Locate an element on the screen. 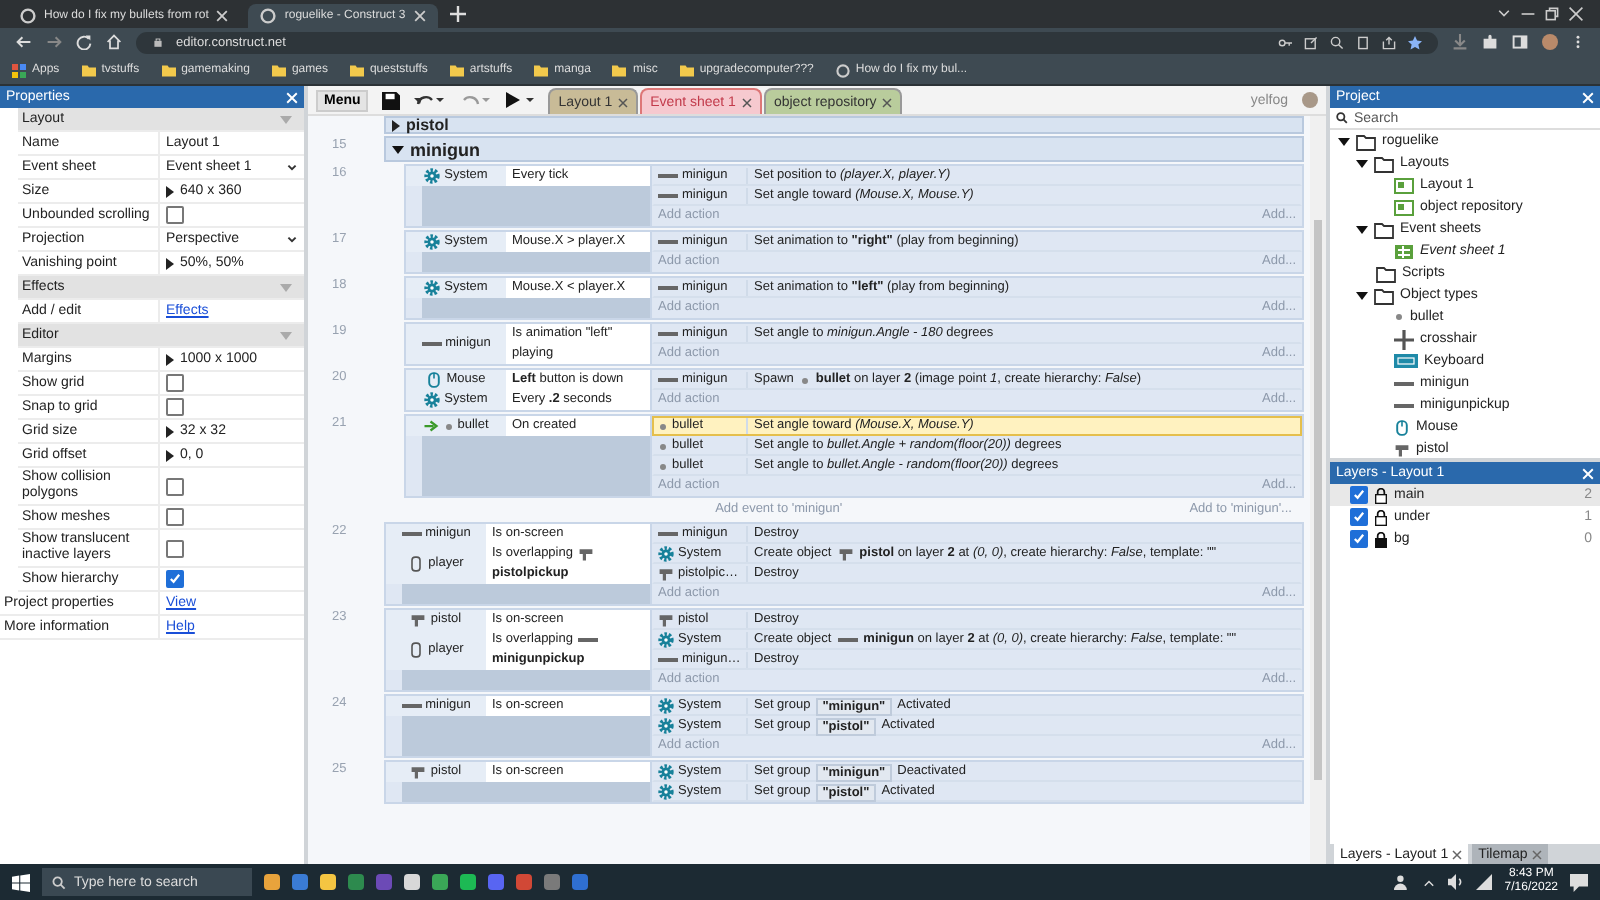 The image size is (1600, 900). share-icon is located at coordinates (1389, 42).